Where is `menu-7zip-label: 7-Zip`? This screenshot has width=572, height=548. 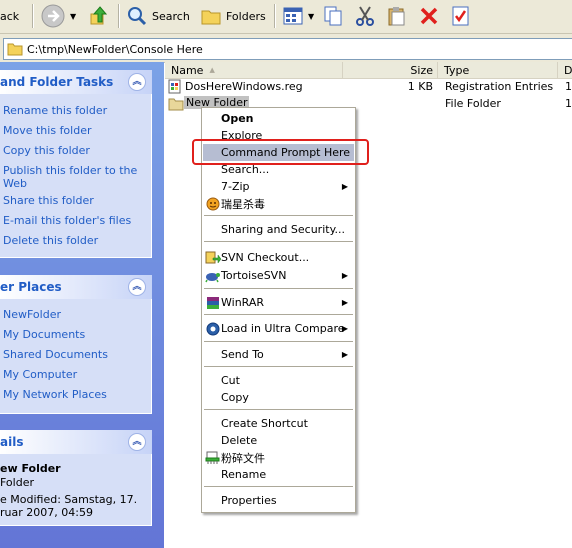
menu-7zip-label: 7-Zip is located at coordinates (235, 186).